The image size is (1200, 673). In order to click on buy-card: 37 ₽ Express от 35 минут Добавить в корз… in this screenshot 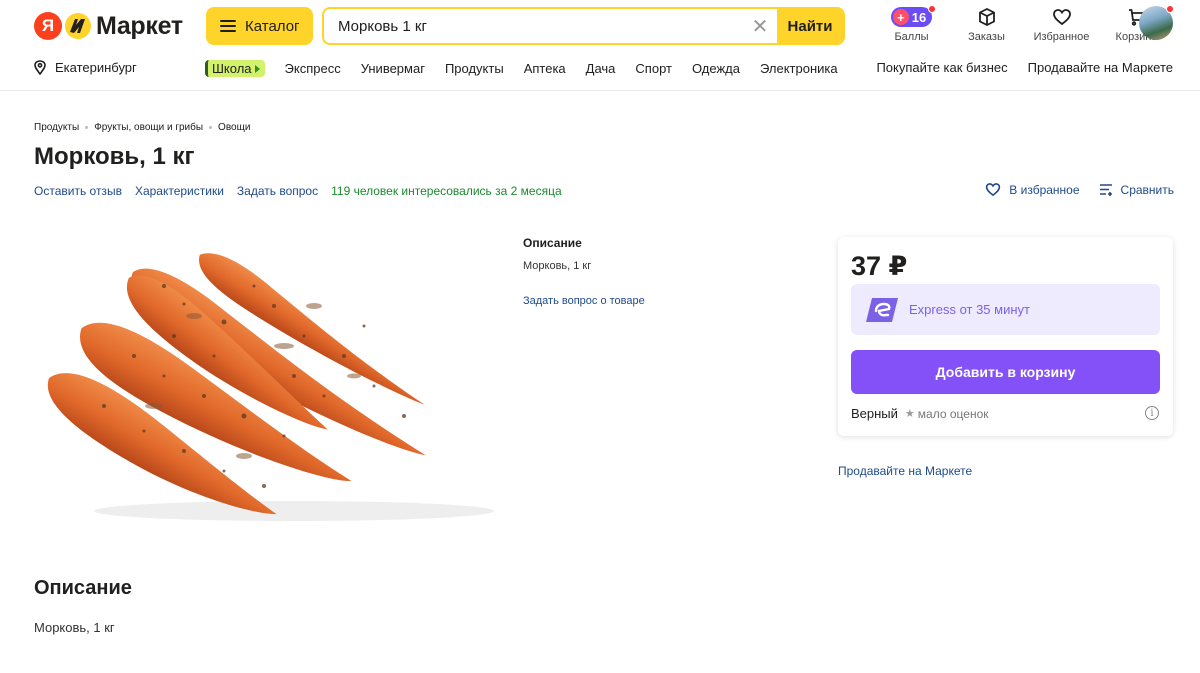, I will do `click(1005, 336)`.